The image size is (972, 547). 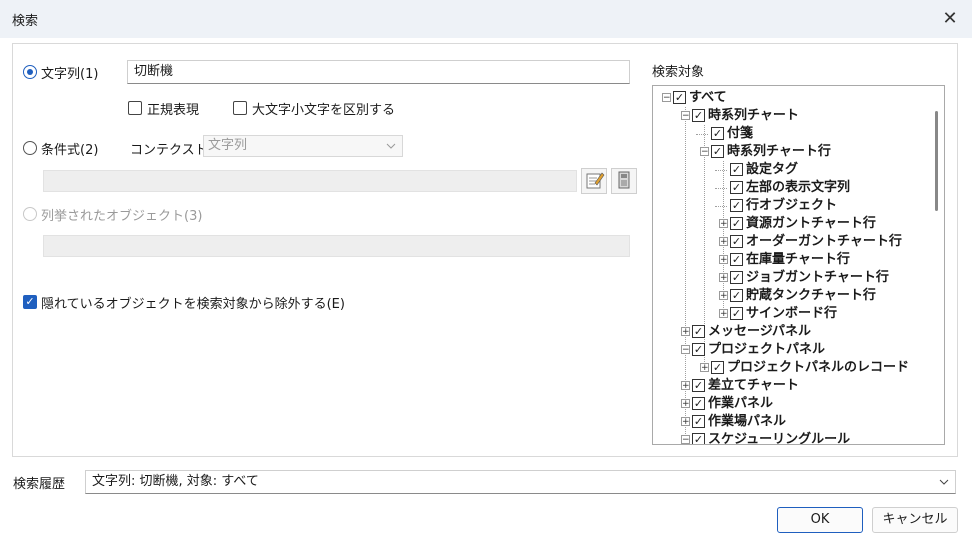 I want to click on select-object-button, so click(x=624, y=181).